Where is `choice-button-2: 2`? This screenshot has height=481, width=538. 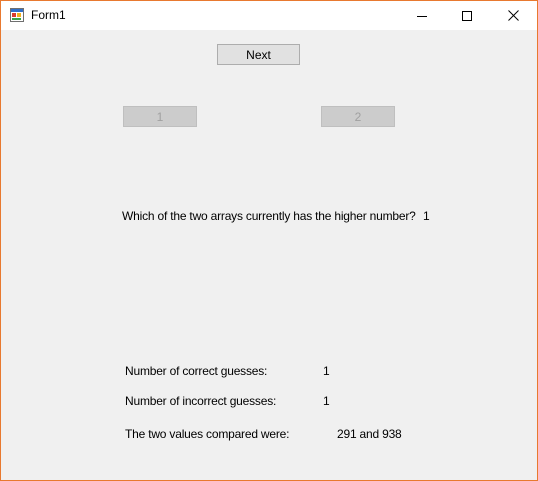
choice-button-2: 2 is located at coordinates (358, 116).